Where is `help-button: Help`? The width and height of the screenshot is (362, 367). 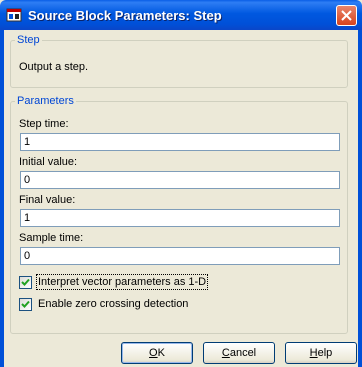 help-button: Help is located at coordinates (321, 353).